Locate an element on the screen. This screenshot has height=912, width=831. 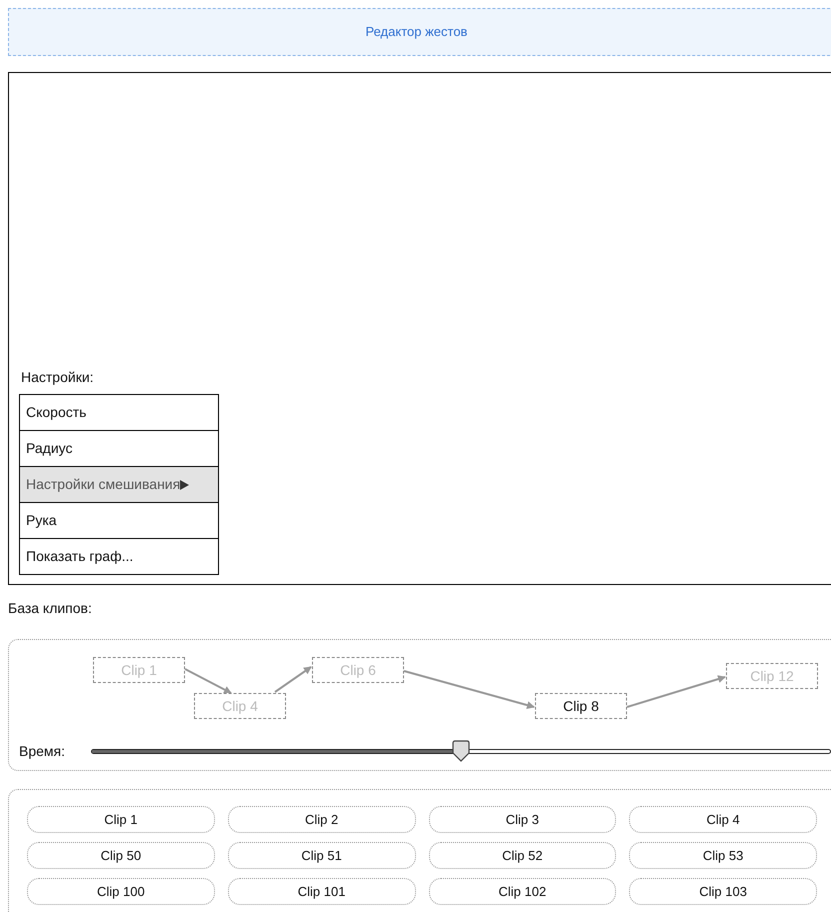
settings-menu-item: Радиус is located at coordinates (119, 448).